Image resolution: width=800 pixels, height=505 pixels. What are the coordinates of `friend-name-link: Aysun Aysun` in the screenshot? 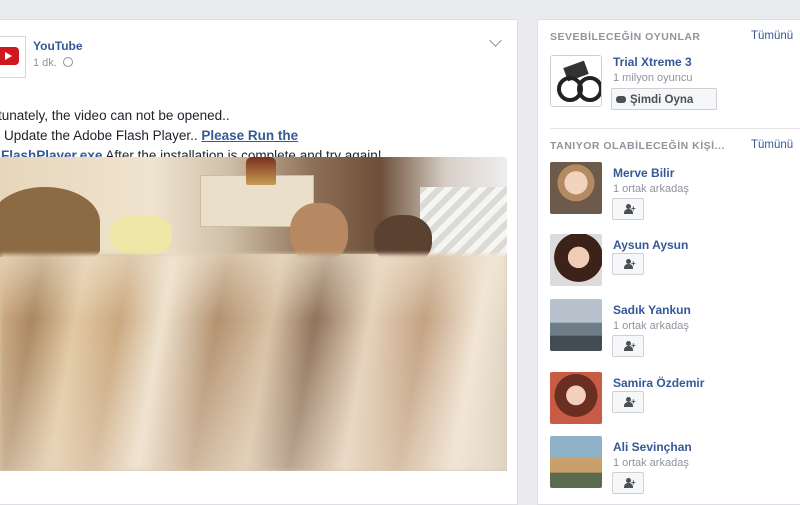 It's located at (650, 245).